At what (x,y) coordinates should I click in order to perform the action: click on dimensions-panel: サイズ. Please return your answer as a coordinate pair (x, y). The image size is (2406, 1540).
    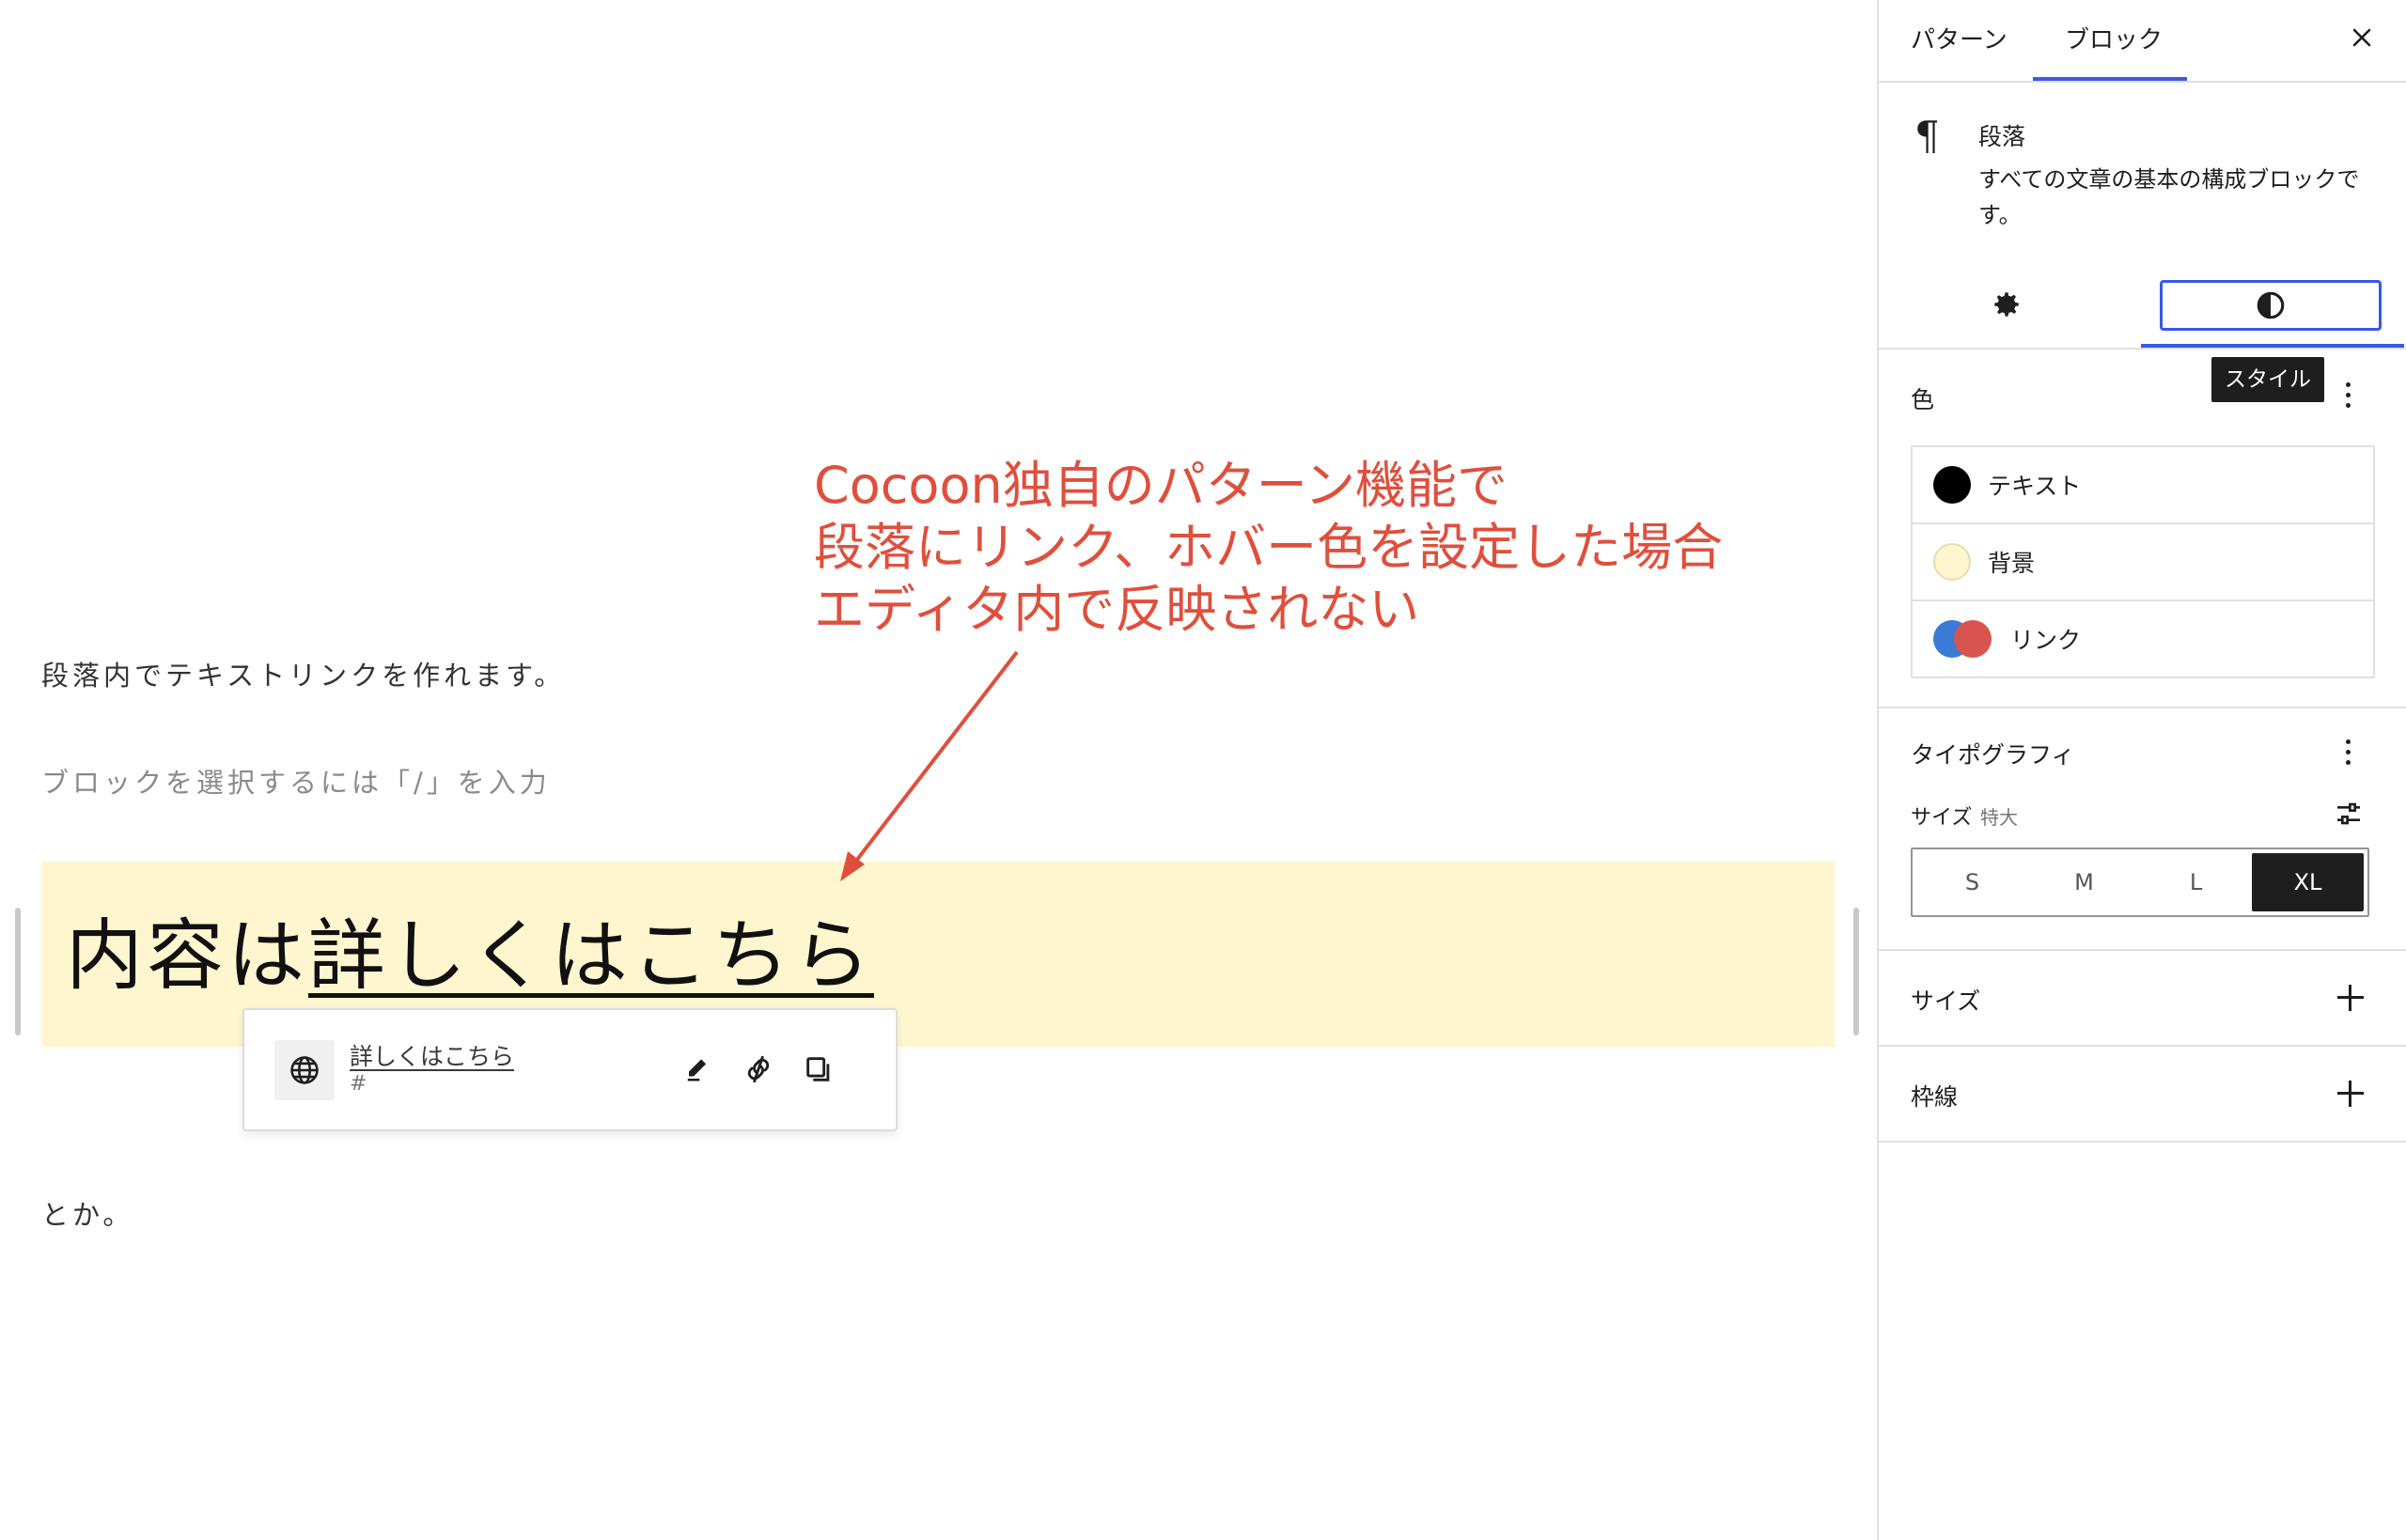
    Looking at the image, I should click on (2142, 999).